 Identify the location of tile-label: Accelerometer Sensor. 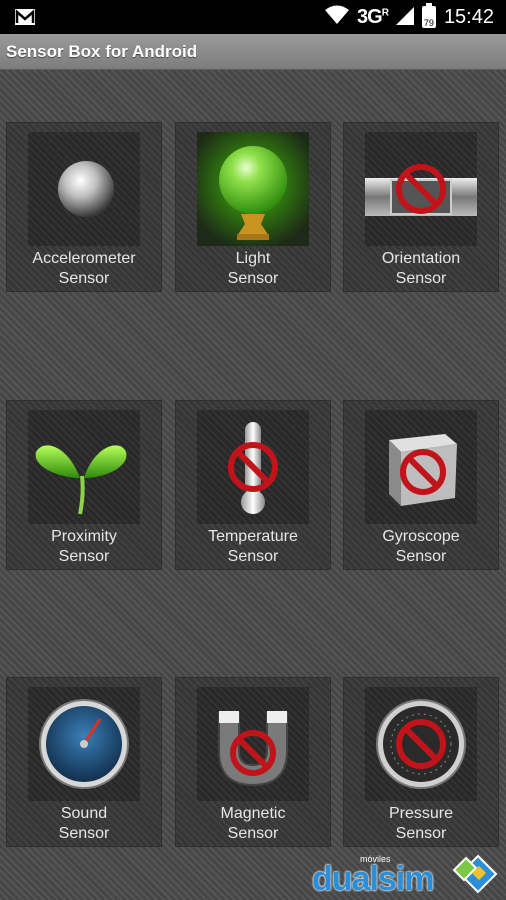
(84, 268).